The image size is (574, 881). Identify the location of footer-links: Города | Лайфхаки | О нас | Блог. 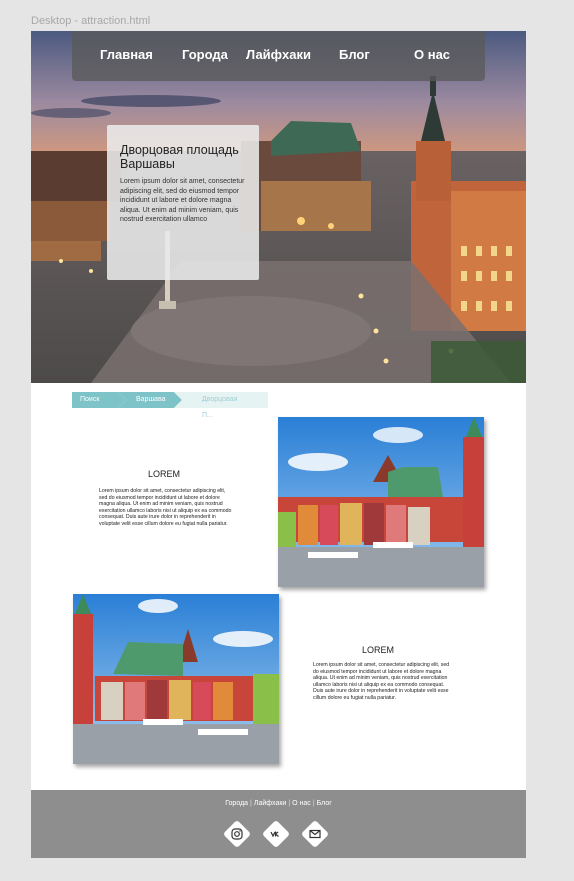
(278, 803).